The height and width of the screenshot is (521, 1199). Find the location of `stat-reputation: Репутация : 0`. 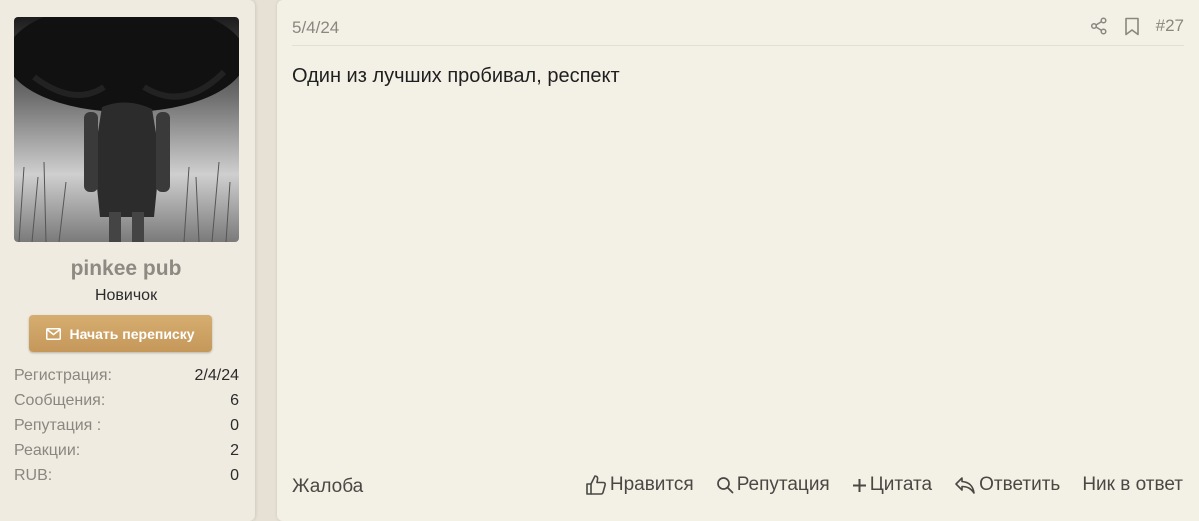

stat-reputation: Репутация : 0 is located at coordinates (126, 428).